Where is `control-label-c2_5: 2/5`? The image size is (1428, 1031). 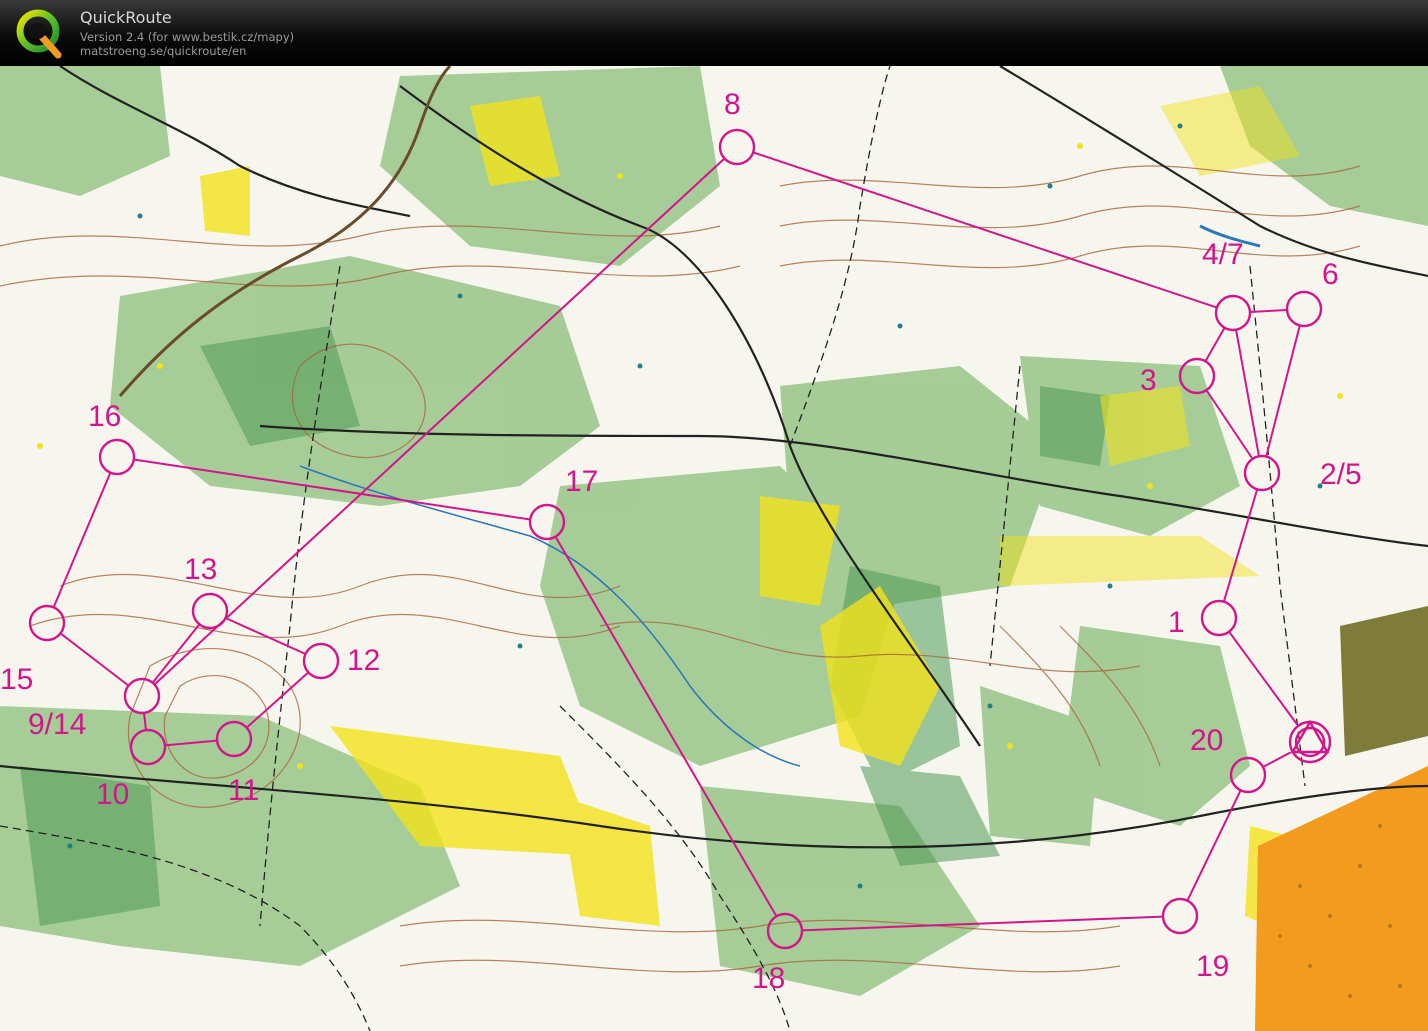
control-label-c2_5: 2/5 is located at coordinates (1341, 474).